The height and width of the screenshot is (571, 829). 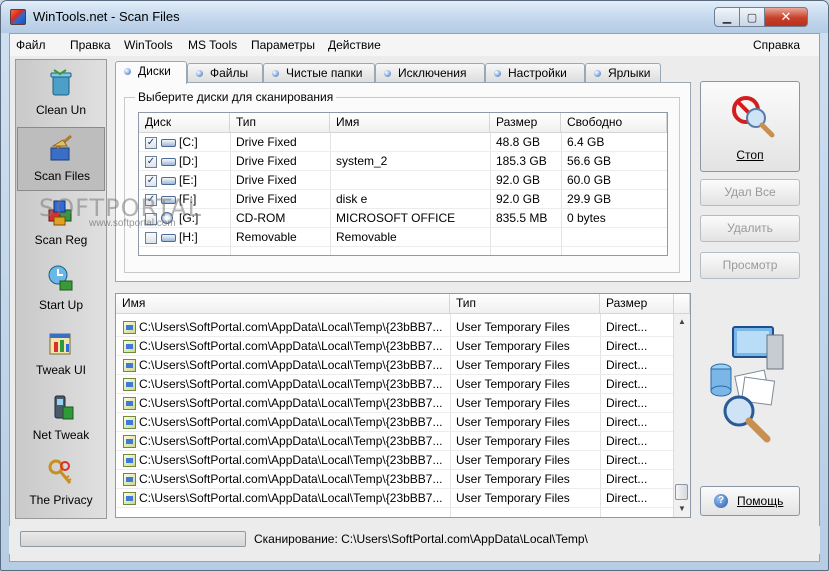 I want to click on sidebar-item-tweak-ui: Tweak UI, so click(x=61, y=354).